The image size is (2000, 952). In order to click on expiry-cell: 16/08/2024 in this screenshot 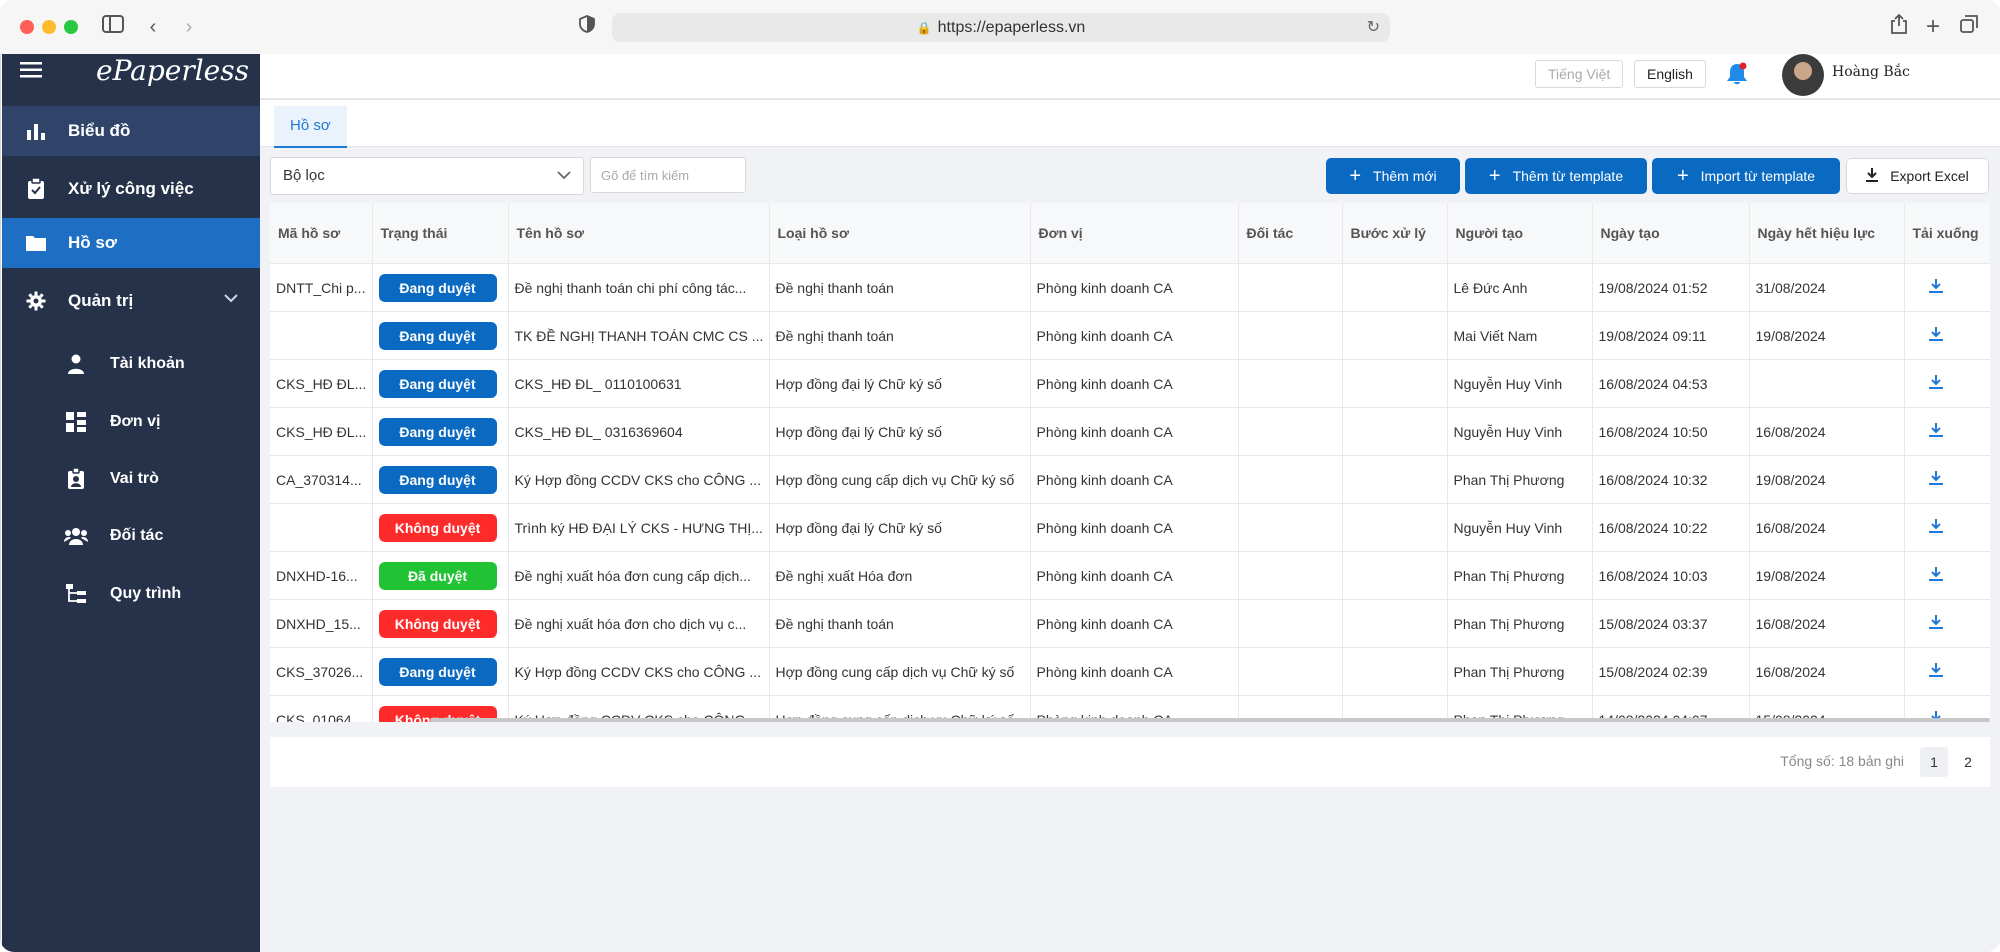, I will do `click(1827, 527)`.